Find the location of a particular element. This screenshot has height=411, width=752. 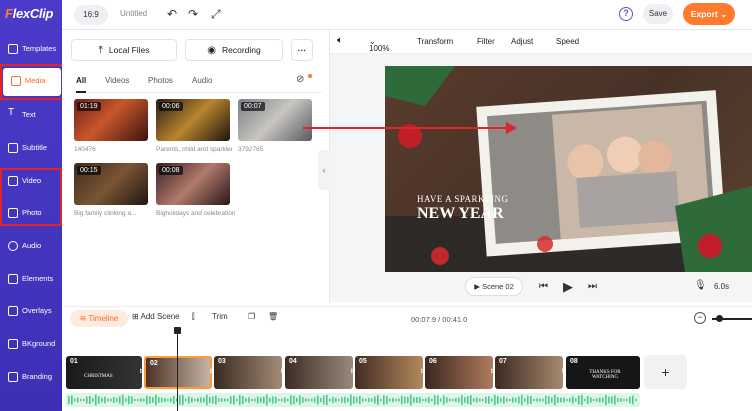

redo-icon: ↷ is located at coordinates (193, 14).